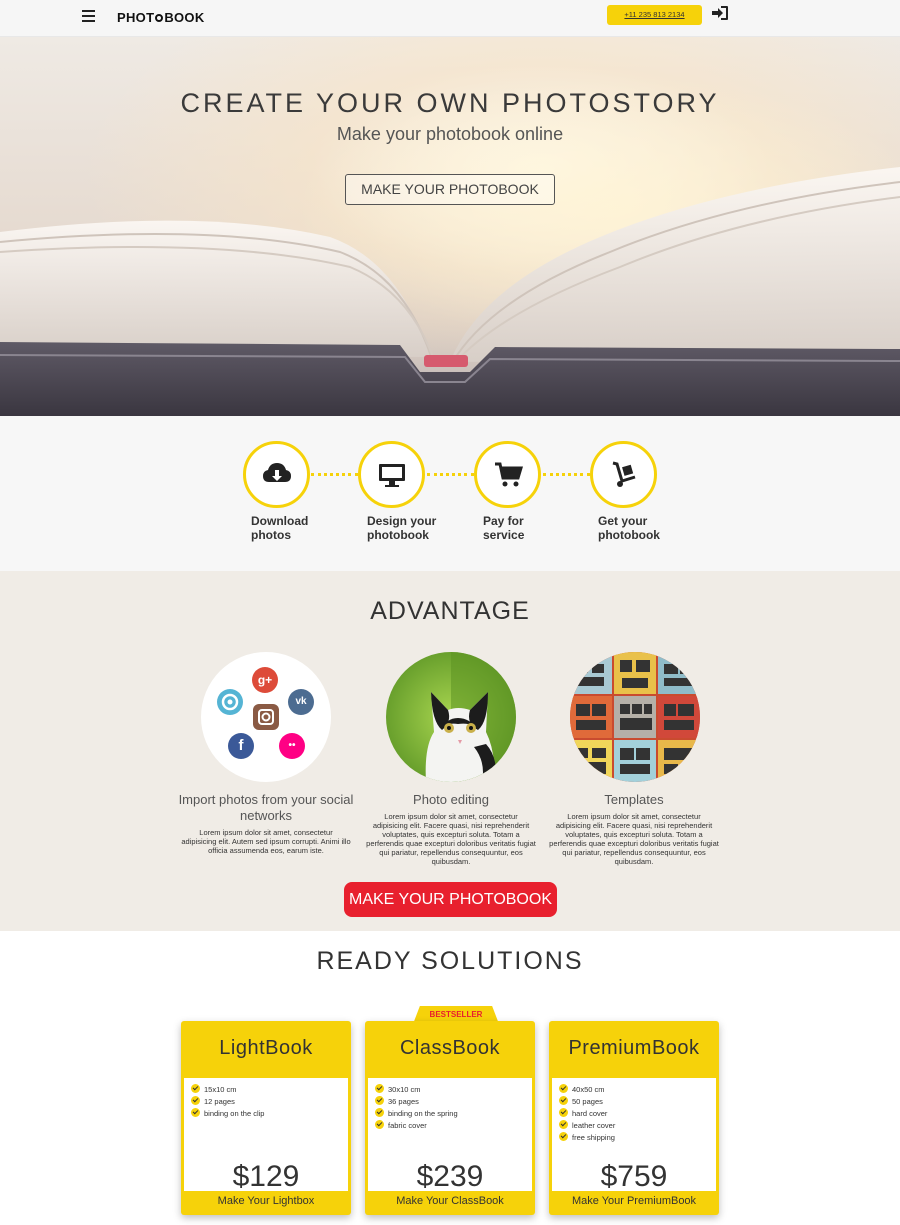 This screenshot has width=900, height=1225. I want to click on advantage-heading-templates: Templates, so click(634, 799).